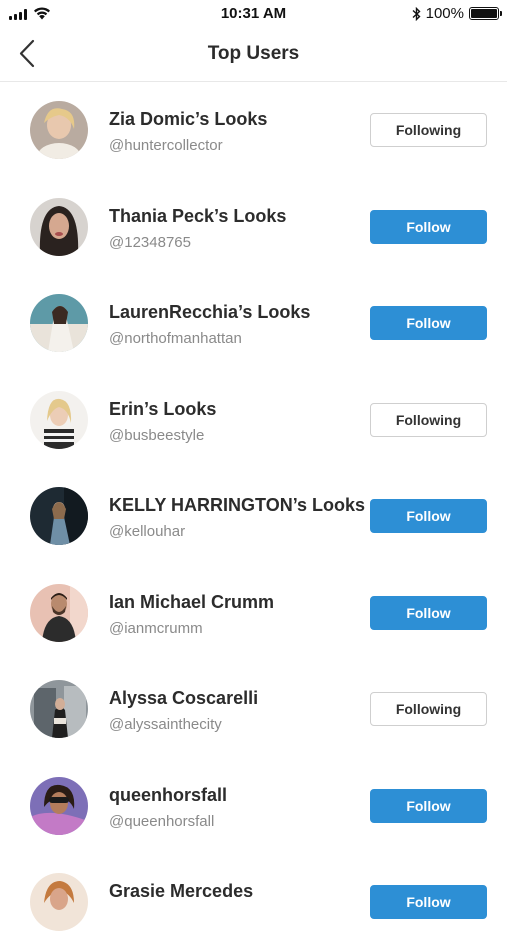 Image resolution: width=507 pixels, height=951 pixels. Describe the element at coordinates (156, 628) in the screenshot. I see `user-handle: @ianmcrumm` at that location.